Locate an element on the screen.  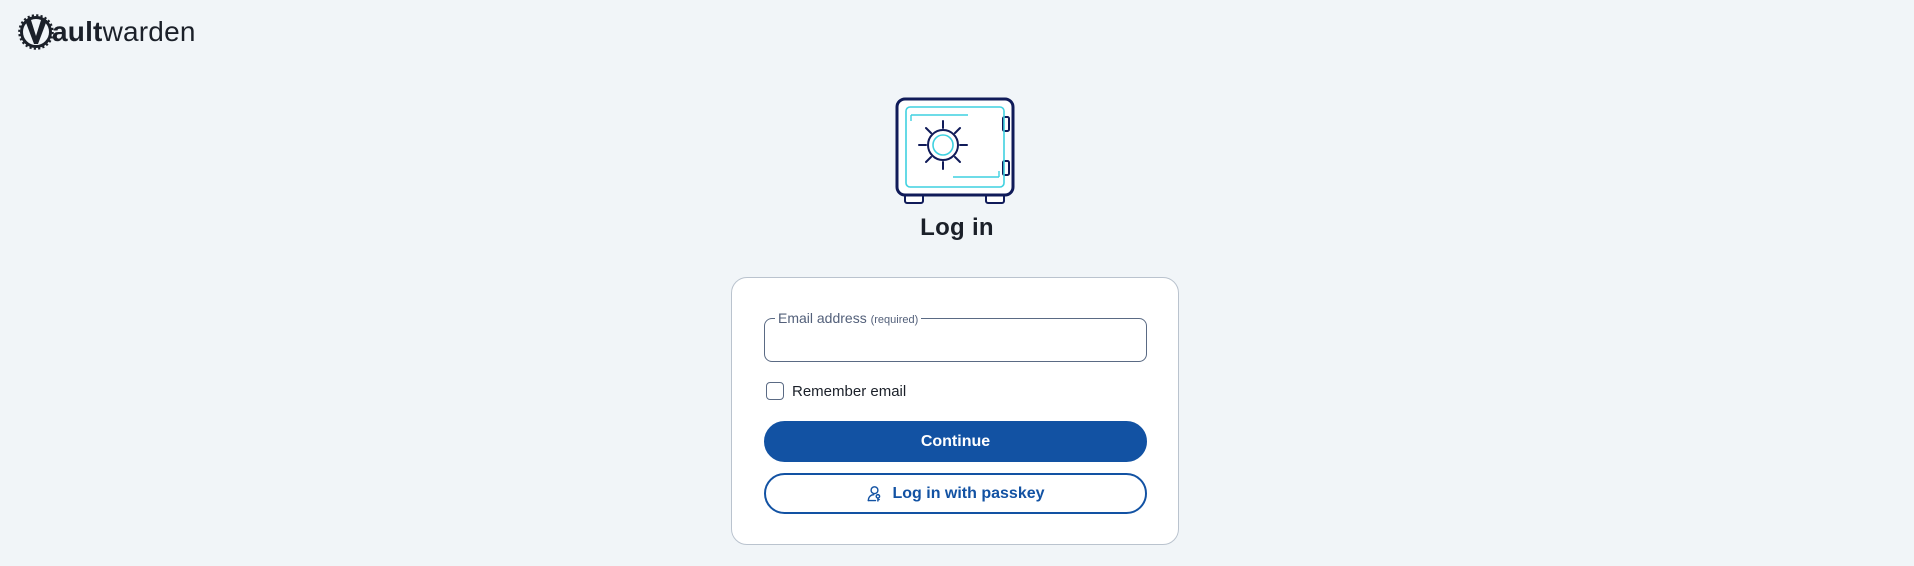
brand-name: aultwarden is located at coordinates (124, 32).